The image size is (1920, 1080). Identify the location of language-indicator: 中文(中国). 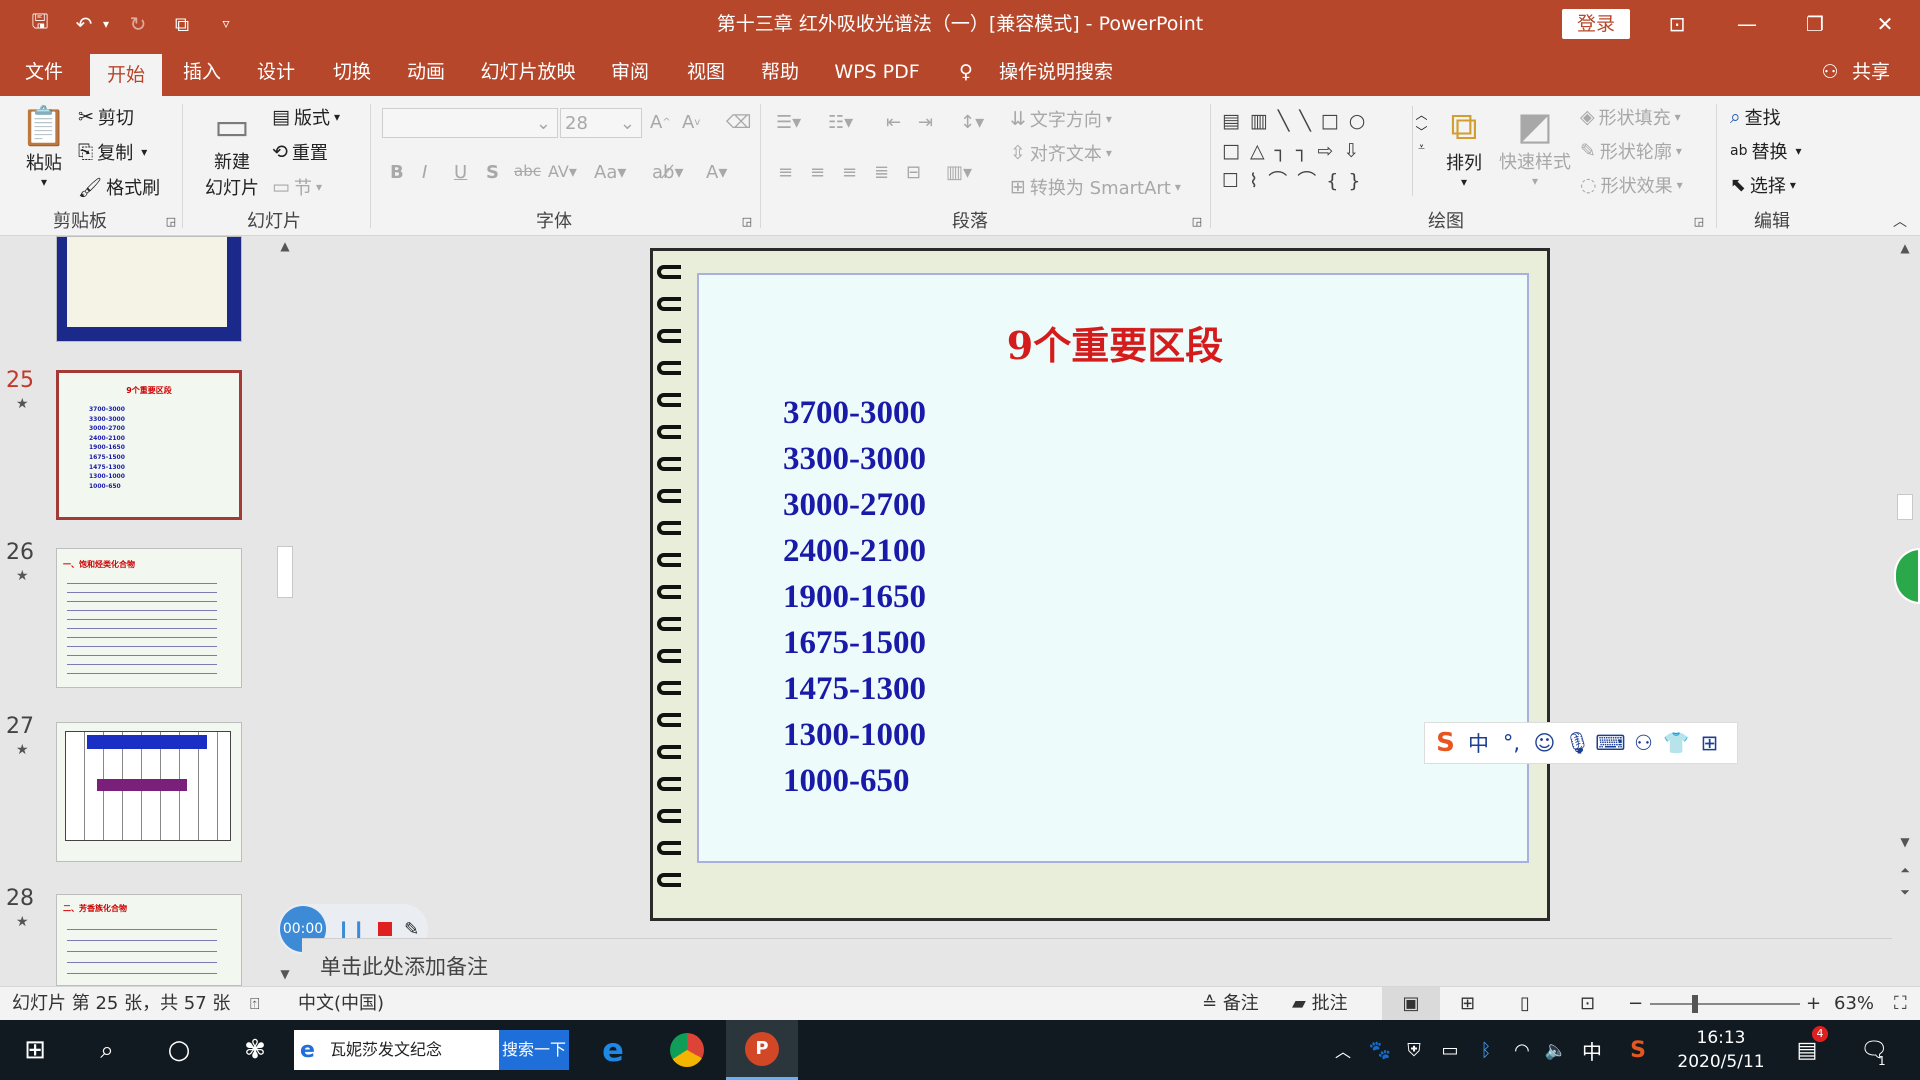
(341, 1004).